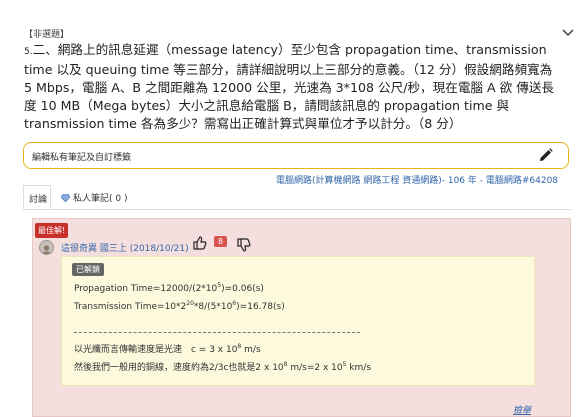 The height and width of the screenshot is (417, 579). Describe the element at coordinates (297, 197) in the screenshot. I see `tab-bar: 討論 私人筆記( 0 )` at that location.